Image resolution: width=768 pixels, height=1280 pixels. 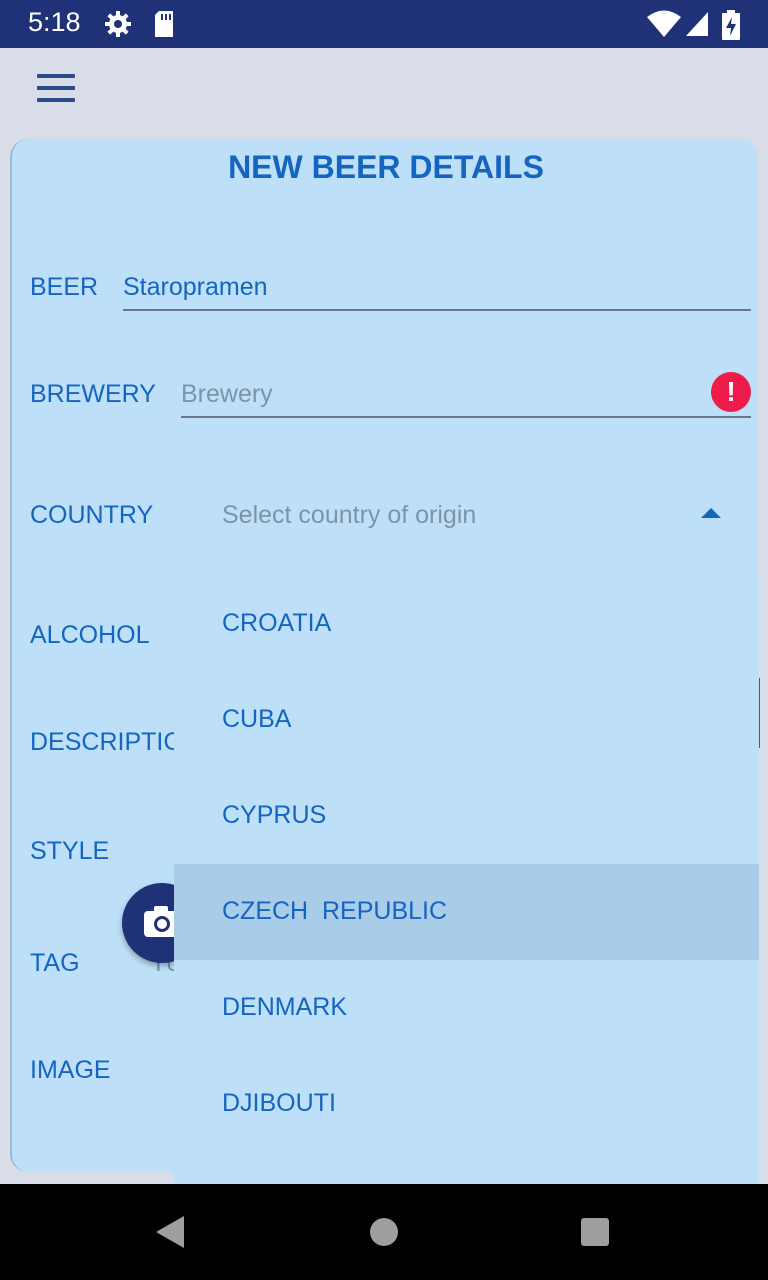 I want to click on option-label: CROATIA, so click(x=277, y=623).